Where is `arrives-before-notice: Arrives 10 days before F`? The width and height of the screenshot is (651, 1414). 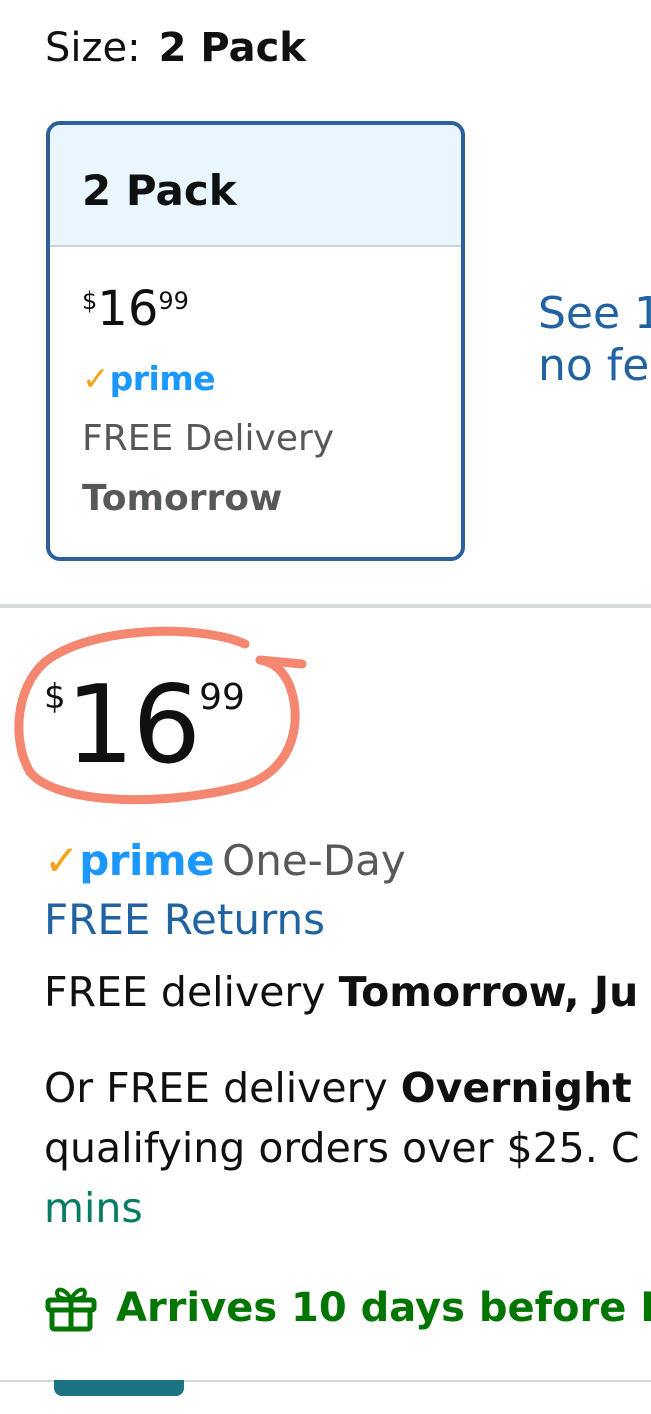 arrives-before-notice: Arrives 10 days before F is located at coordinates (347, 1308).